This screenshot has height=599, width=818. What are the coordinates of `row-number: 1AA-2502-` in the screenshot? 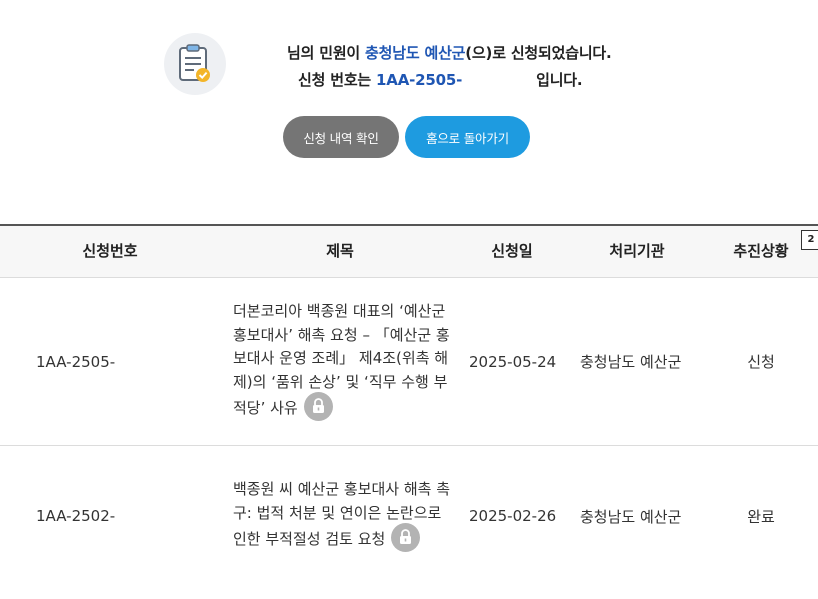 It's located at (76, 516).